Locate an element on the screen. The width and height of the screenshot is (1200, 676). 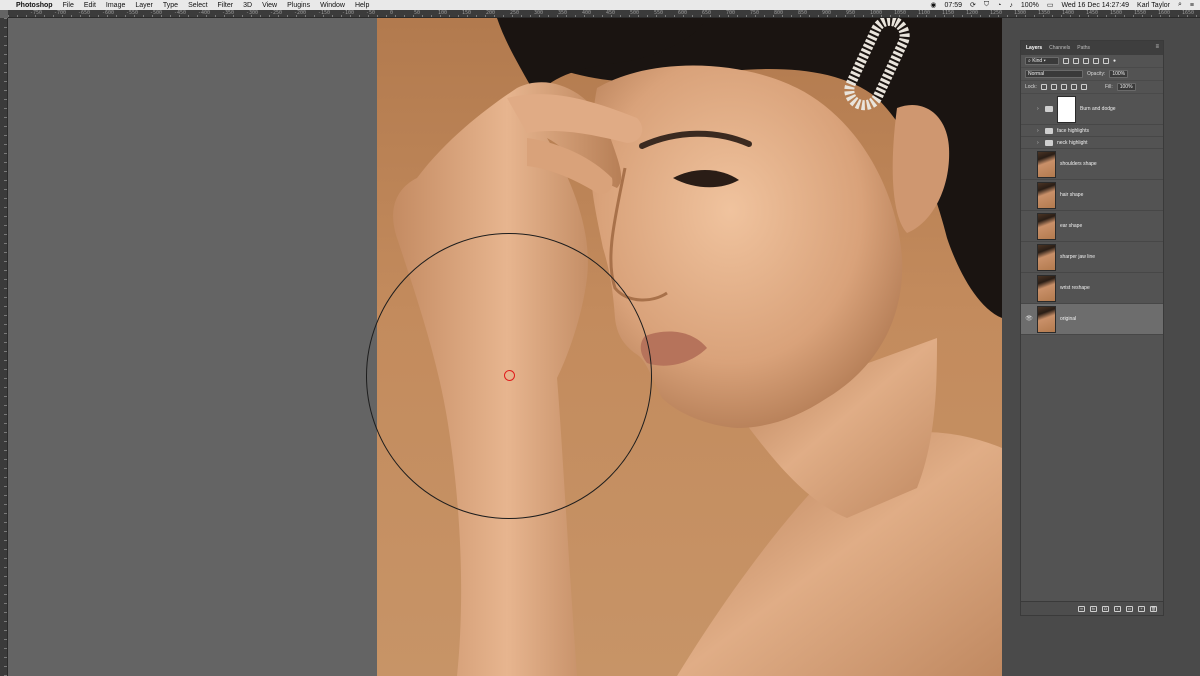
battery-percent: 100% is located at coordinates (1029, 5).